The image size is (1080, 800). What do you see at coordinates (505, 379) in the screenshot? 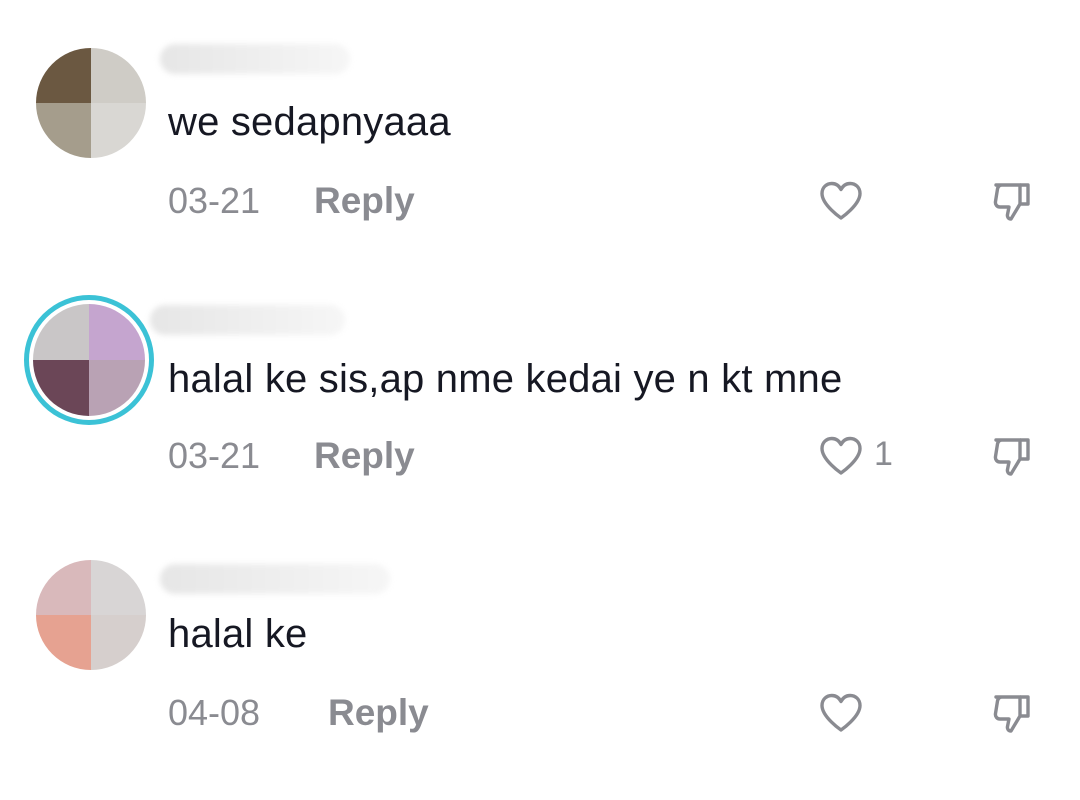
I see `comment-text: halal ke sis,ap nme kedai ye n kt mne` at bounding box center [505, 379].